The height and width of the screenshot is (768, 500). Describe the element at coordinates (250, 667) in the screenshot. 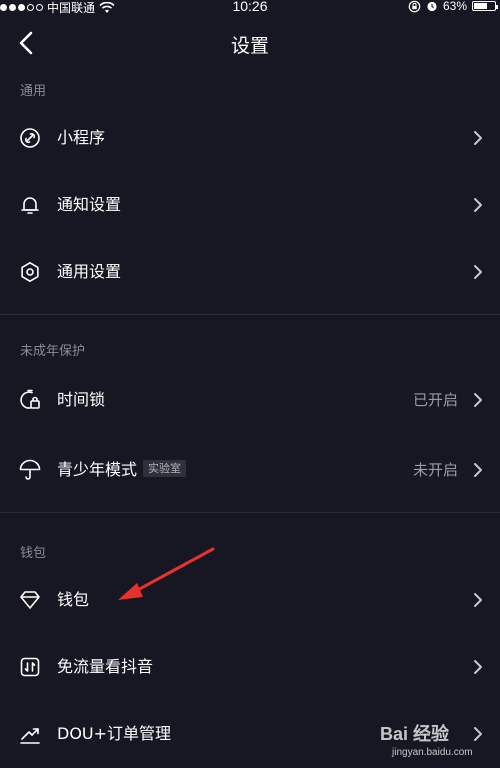

I see `settings-row-free-data: 免流量看抖音` at that location.